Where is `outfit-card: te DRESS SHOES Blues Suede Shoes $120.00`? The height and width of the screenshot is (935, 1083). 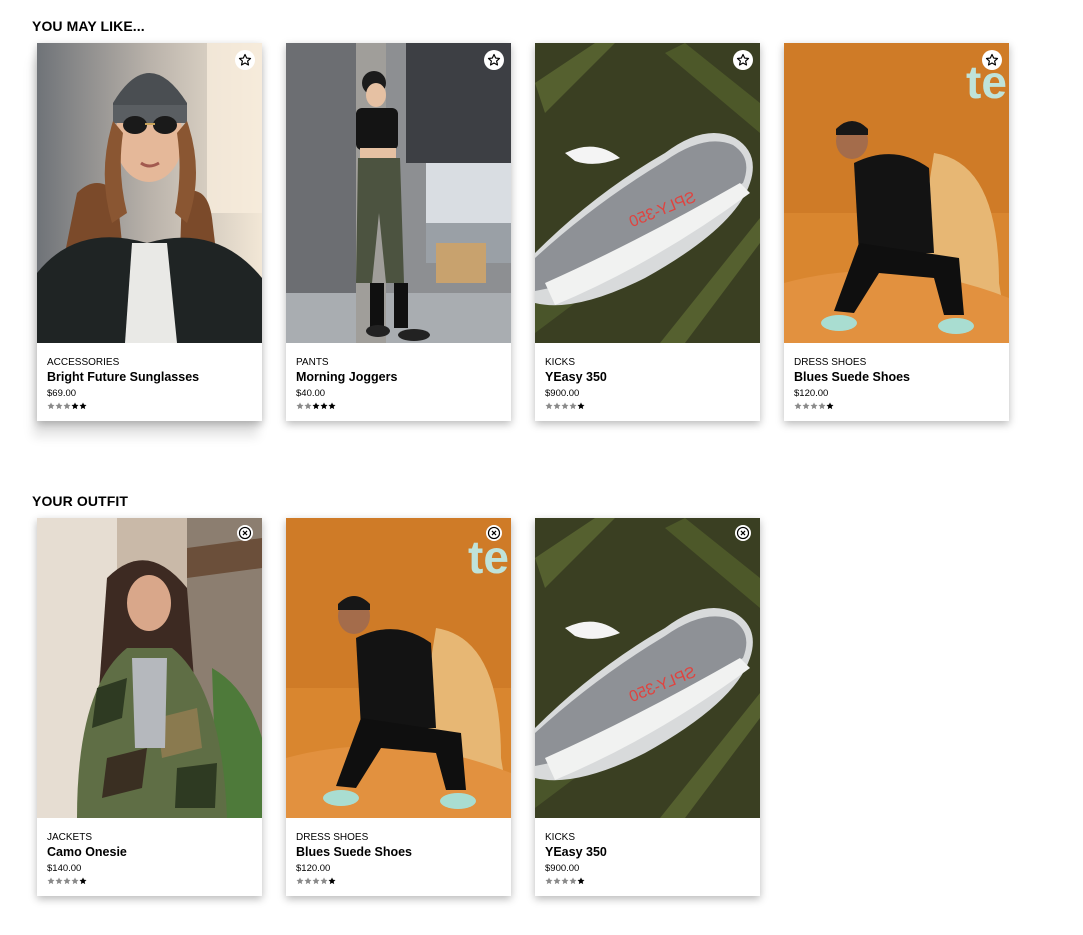 outfit-card: te DRESS SHOES Blues Suede Shoes $120.00 is located at coordinates (398, 707).